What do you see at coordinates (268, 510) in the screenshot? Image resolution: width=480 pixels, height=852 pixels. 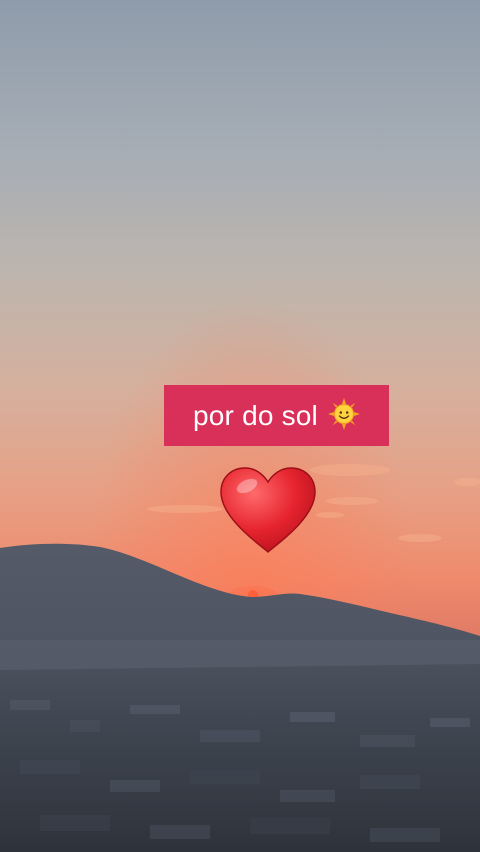 I see `red-heart-icon` at bounding box center [268, 510].